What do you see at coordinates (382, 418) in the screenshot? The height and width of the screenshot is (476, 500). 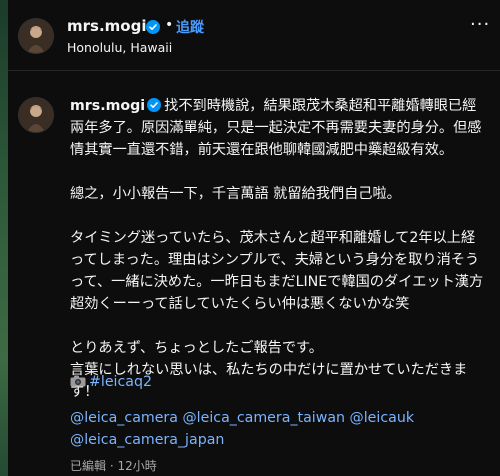 I see `mention-link: @leicauk` at bounding box center [382, 418].